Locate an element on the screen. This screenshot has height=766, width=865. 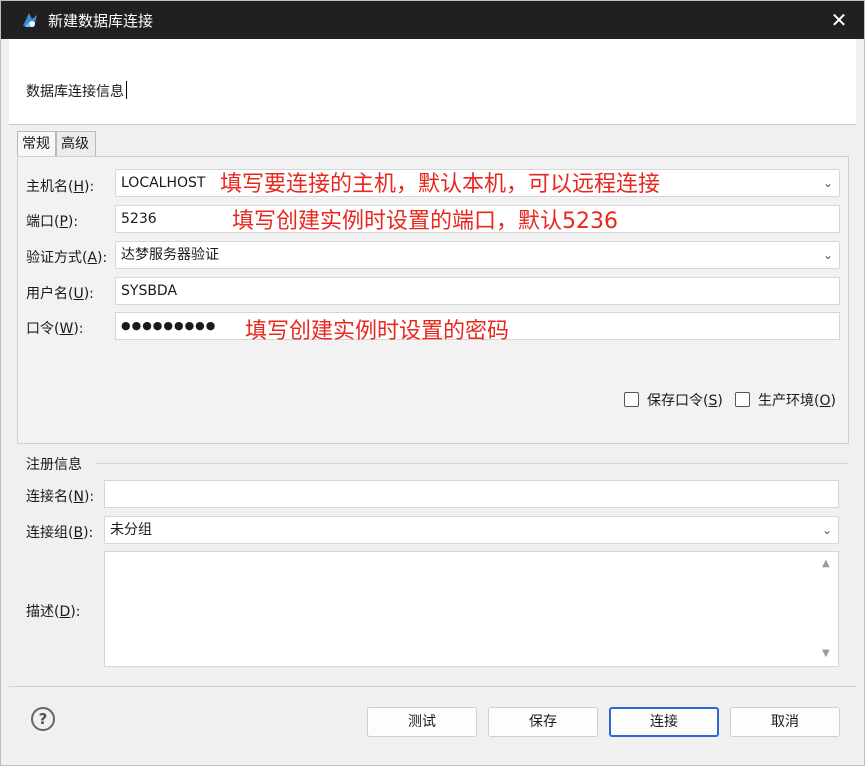
save-password-option: 保存口令(S) is located at coordinates (673, 400).